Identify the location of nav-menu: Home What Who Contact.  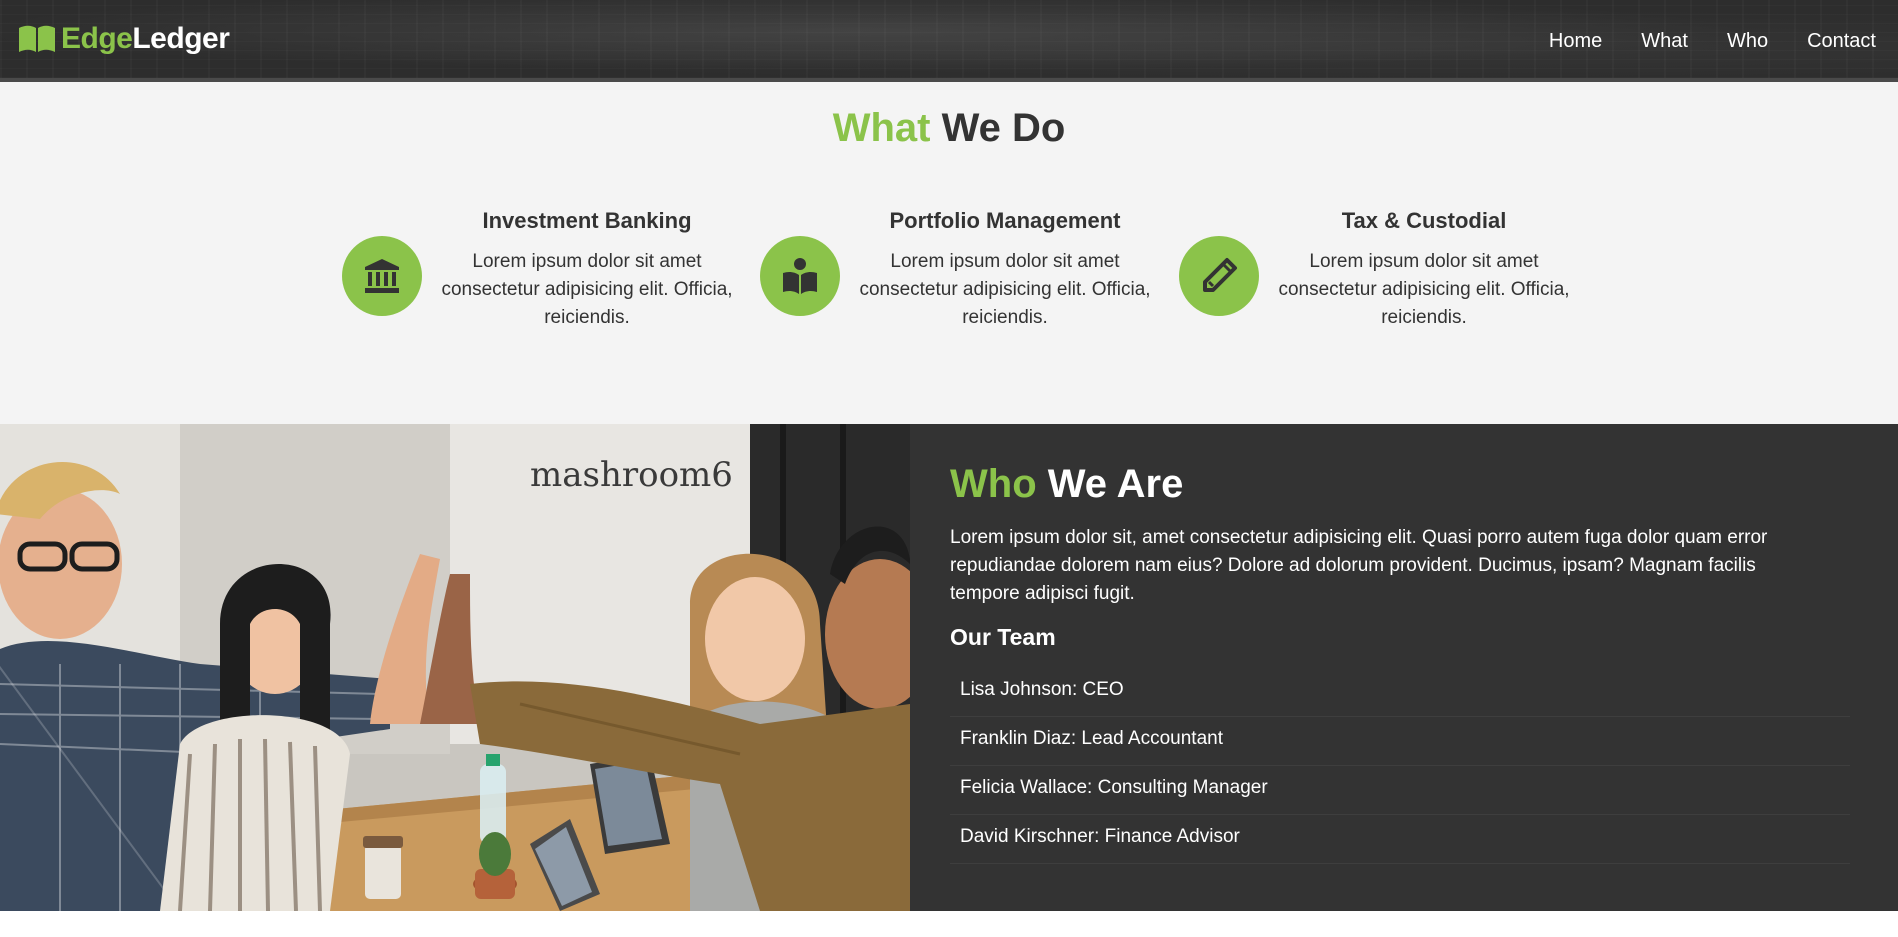
(1693, 41).